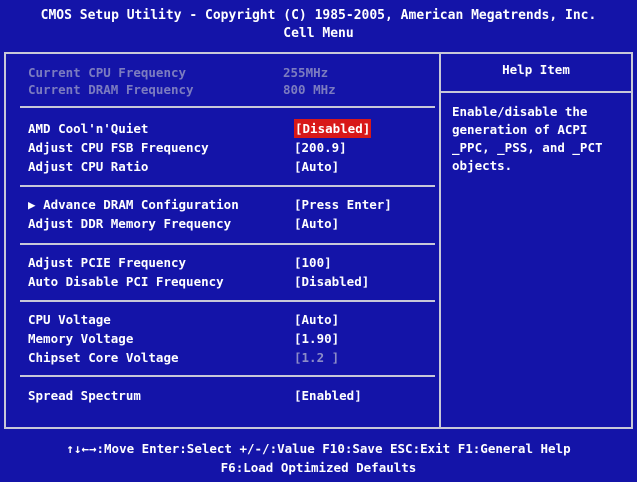  I want to click on setting-amd-cool-n-quiet: AMD Cool'n'Quiet [Disabled], so click(228, 128).